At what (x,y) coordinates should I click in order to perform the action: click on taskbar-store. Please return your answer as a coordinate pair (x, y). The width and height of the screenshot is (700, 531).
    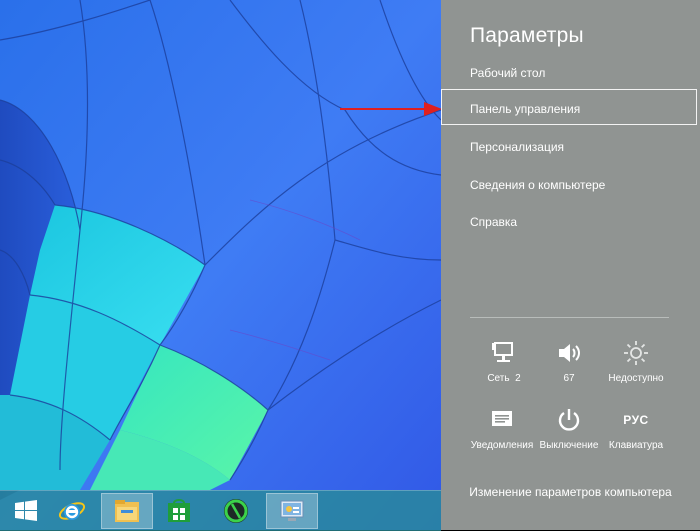
    Looking at the image, I should click on (179, 511).